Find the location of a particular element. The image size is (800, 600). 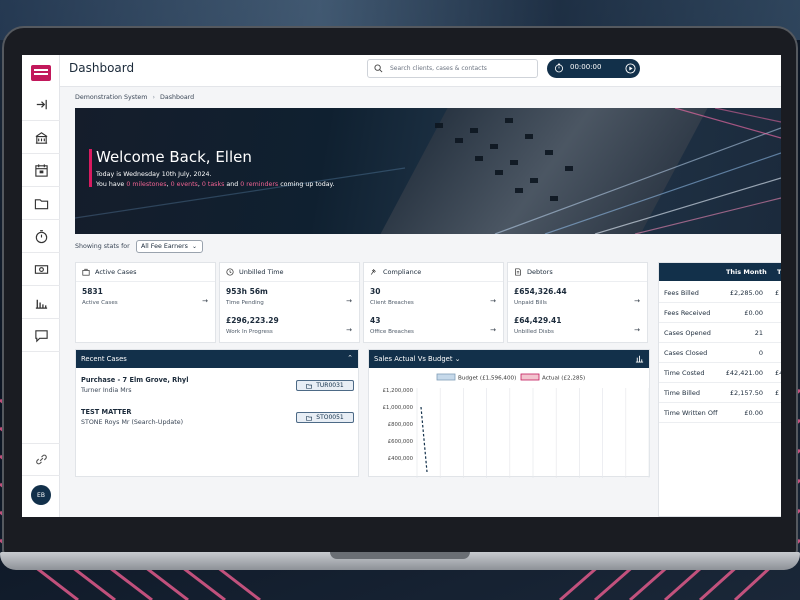

row-label: Time Costed is located at coordinates (684, 373).